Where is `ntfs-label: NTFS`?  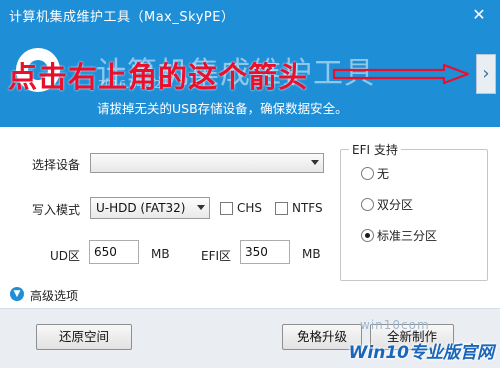 ntfs-label: NTFS is located at coordinates (307, 208).